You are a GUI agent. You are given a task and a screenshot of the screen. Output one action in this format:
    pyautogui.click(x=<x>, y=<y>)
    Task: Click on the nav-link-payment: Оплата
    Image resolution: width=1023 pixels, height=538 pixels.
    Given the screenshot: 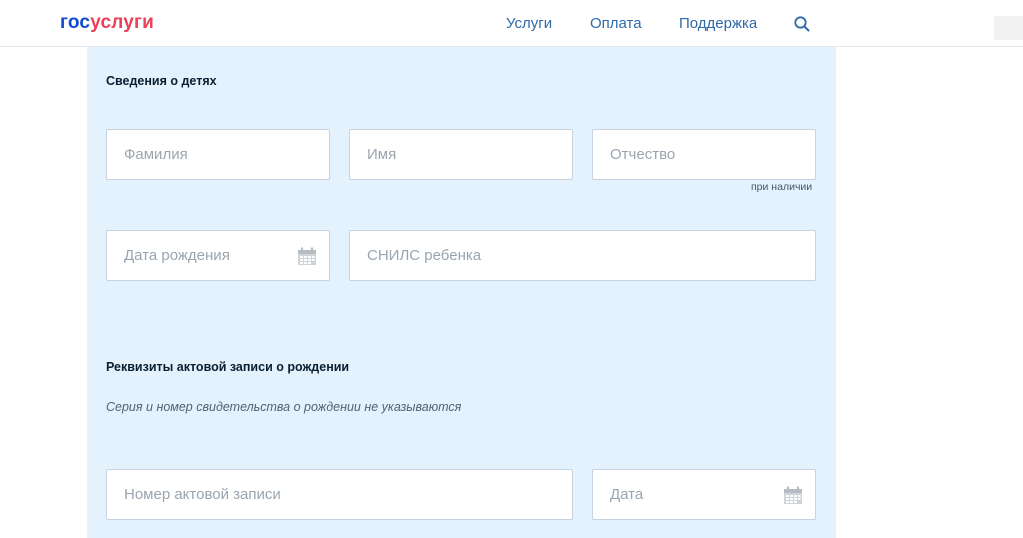 What is the action you would take?
    pyautogui.click(x=616, y=23)
    